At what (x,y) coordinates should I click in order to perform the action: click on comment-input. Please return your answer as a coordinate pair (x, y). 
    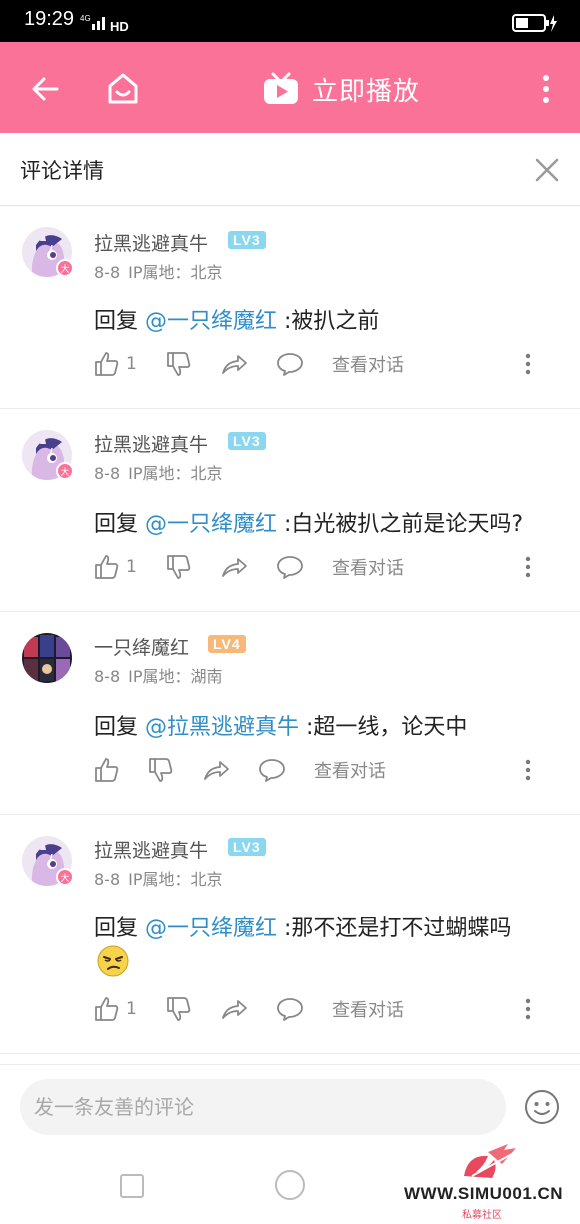
    Looking at the image, I should click on (263, 1107).